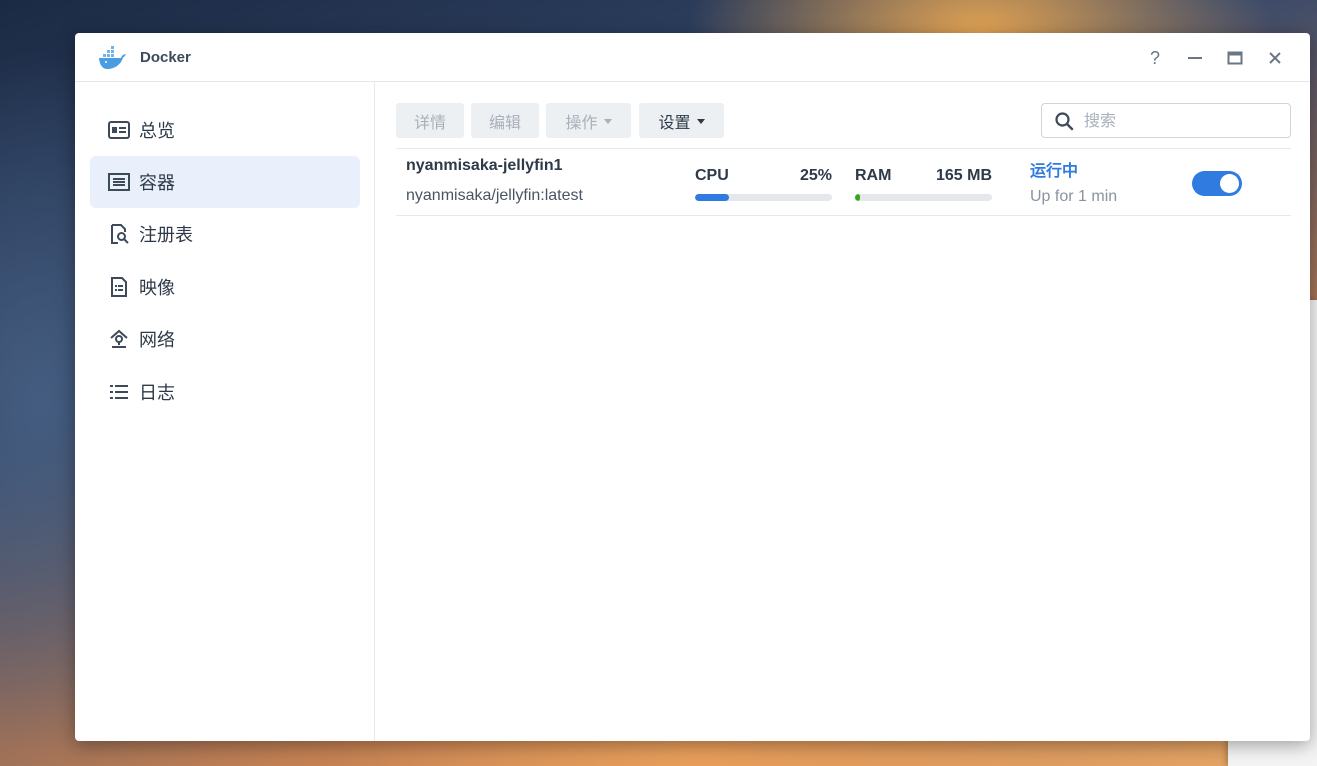 The width and height of the screenshot is (1317, 766). I want to click on maximize-icon, so click(1235, 58).